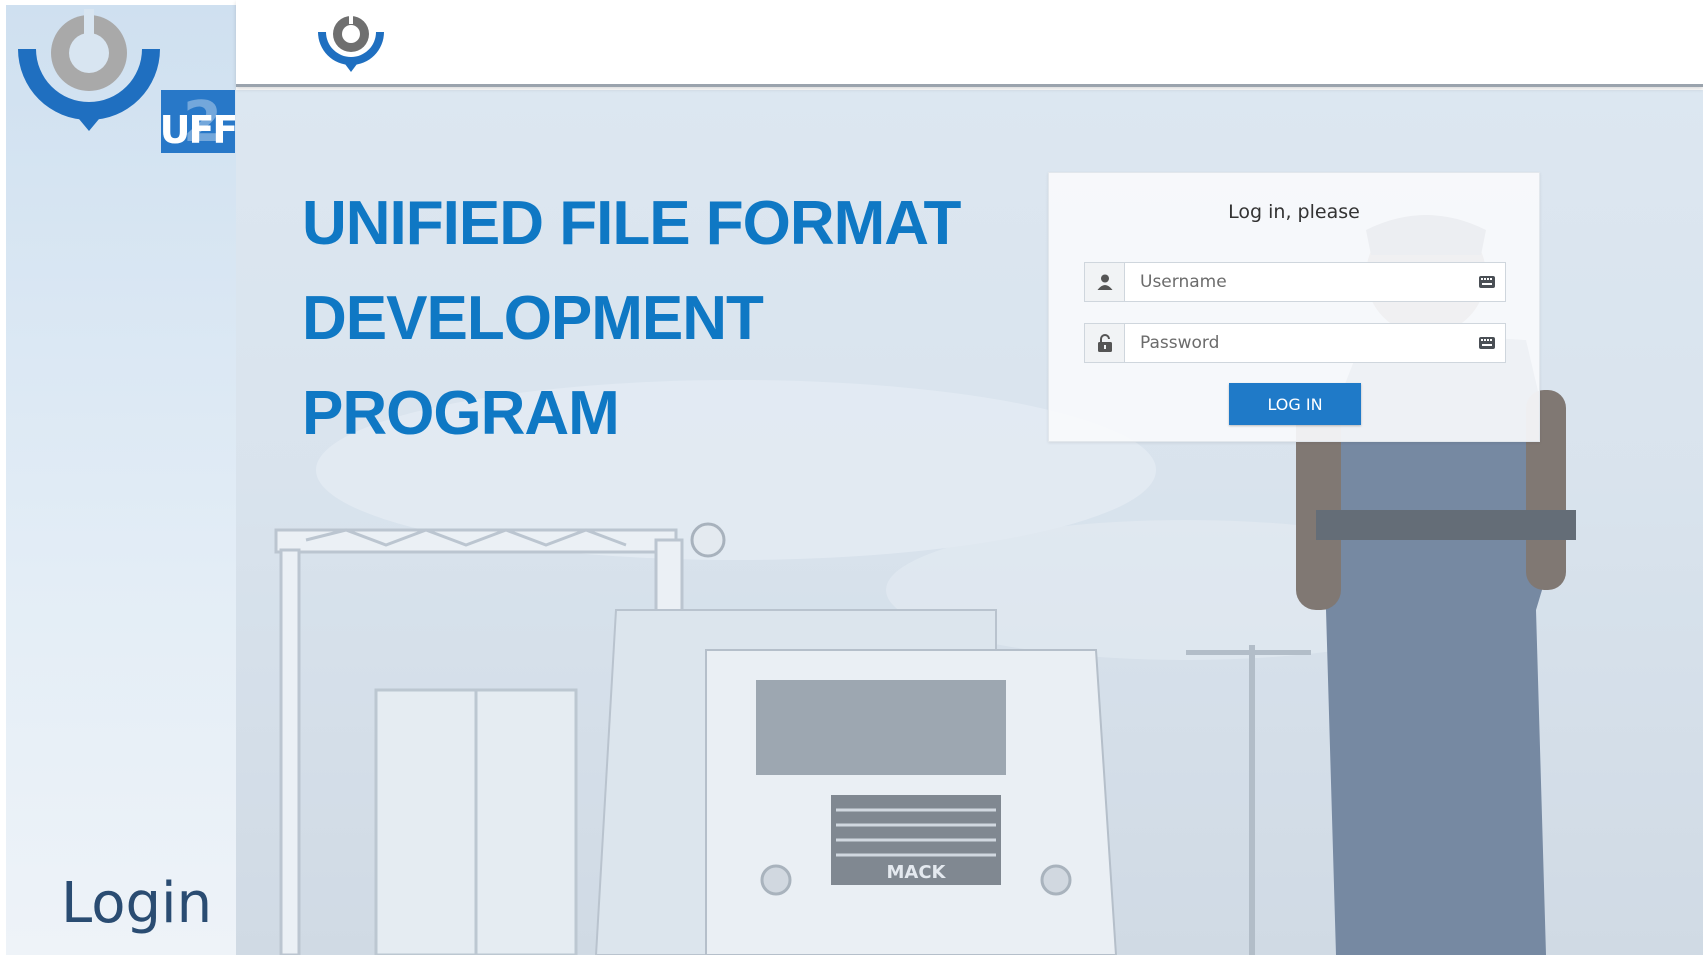  I want to click on password-input, so click(1302, 343).